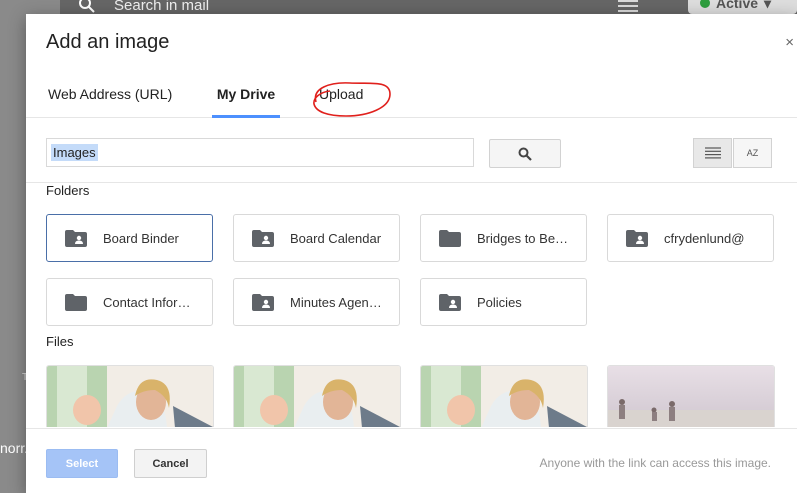  I want to click on beach-family-photo-image, so click(691, 396).